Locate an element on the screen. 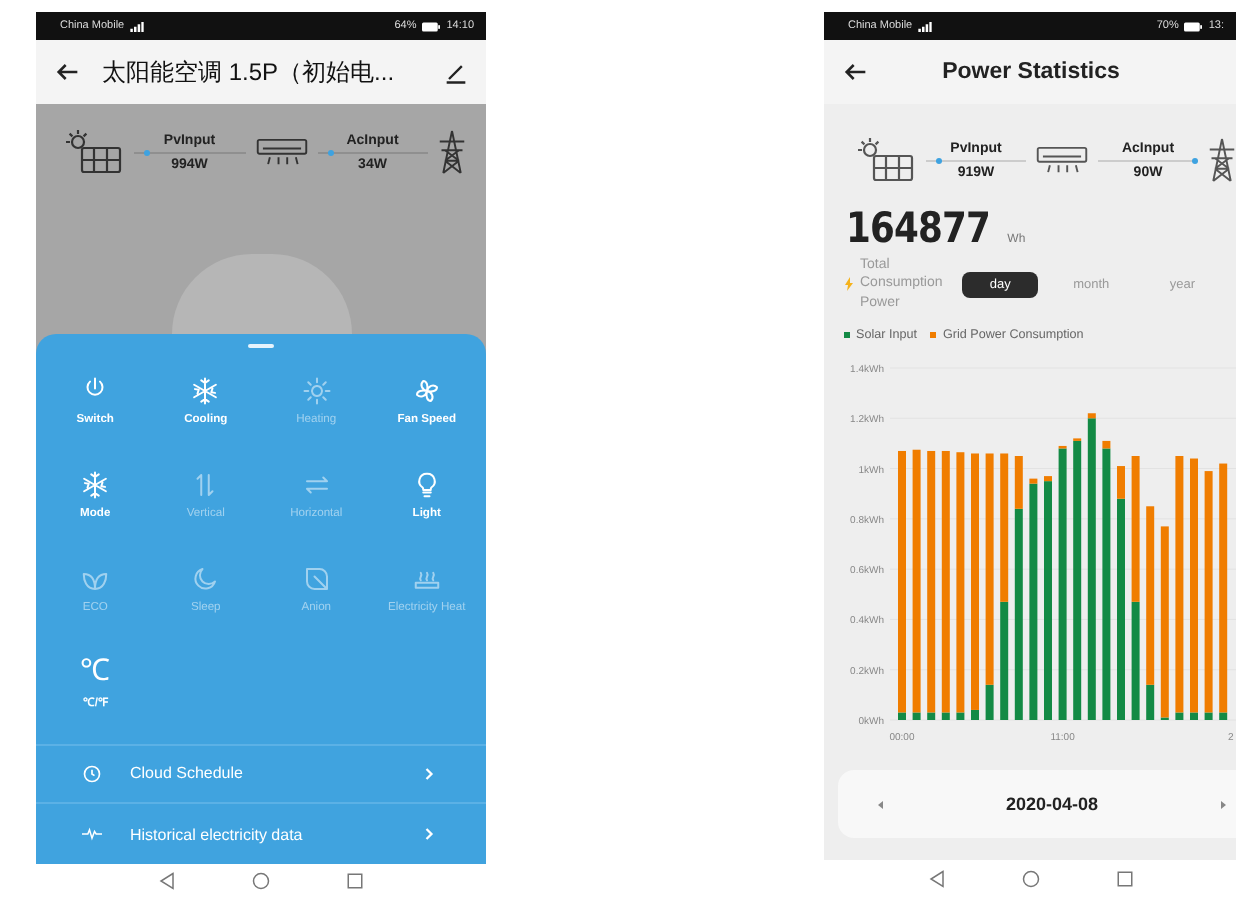  moon-icon is located at coordinates (205, 578).